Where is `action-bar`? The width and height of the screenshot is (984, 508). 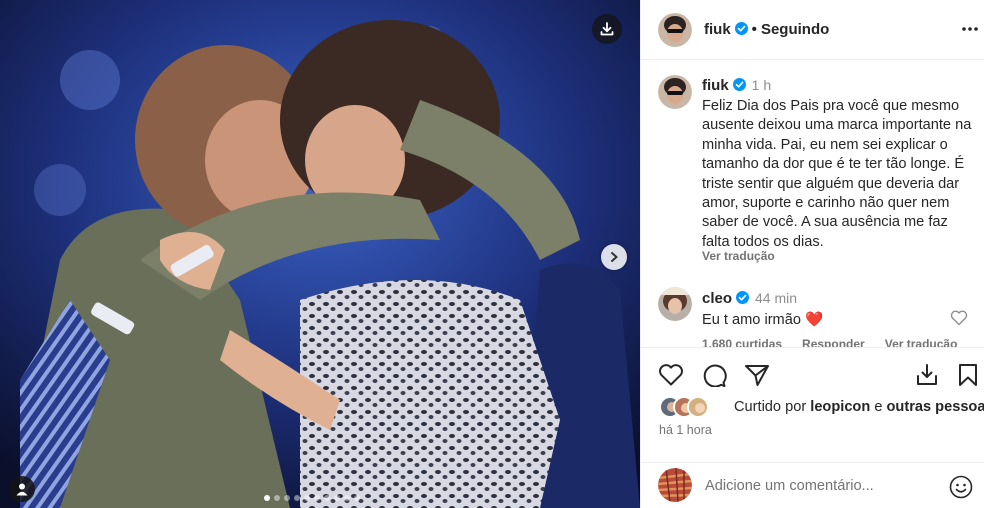
action-bar is located at coordinates (812, 373).